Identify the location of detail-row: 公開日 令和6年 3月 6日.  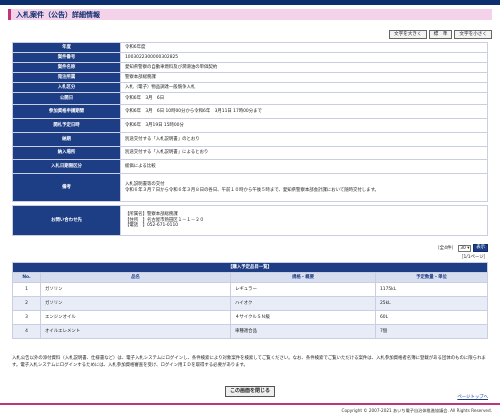
(250, 98).